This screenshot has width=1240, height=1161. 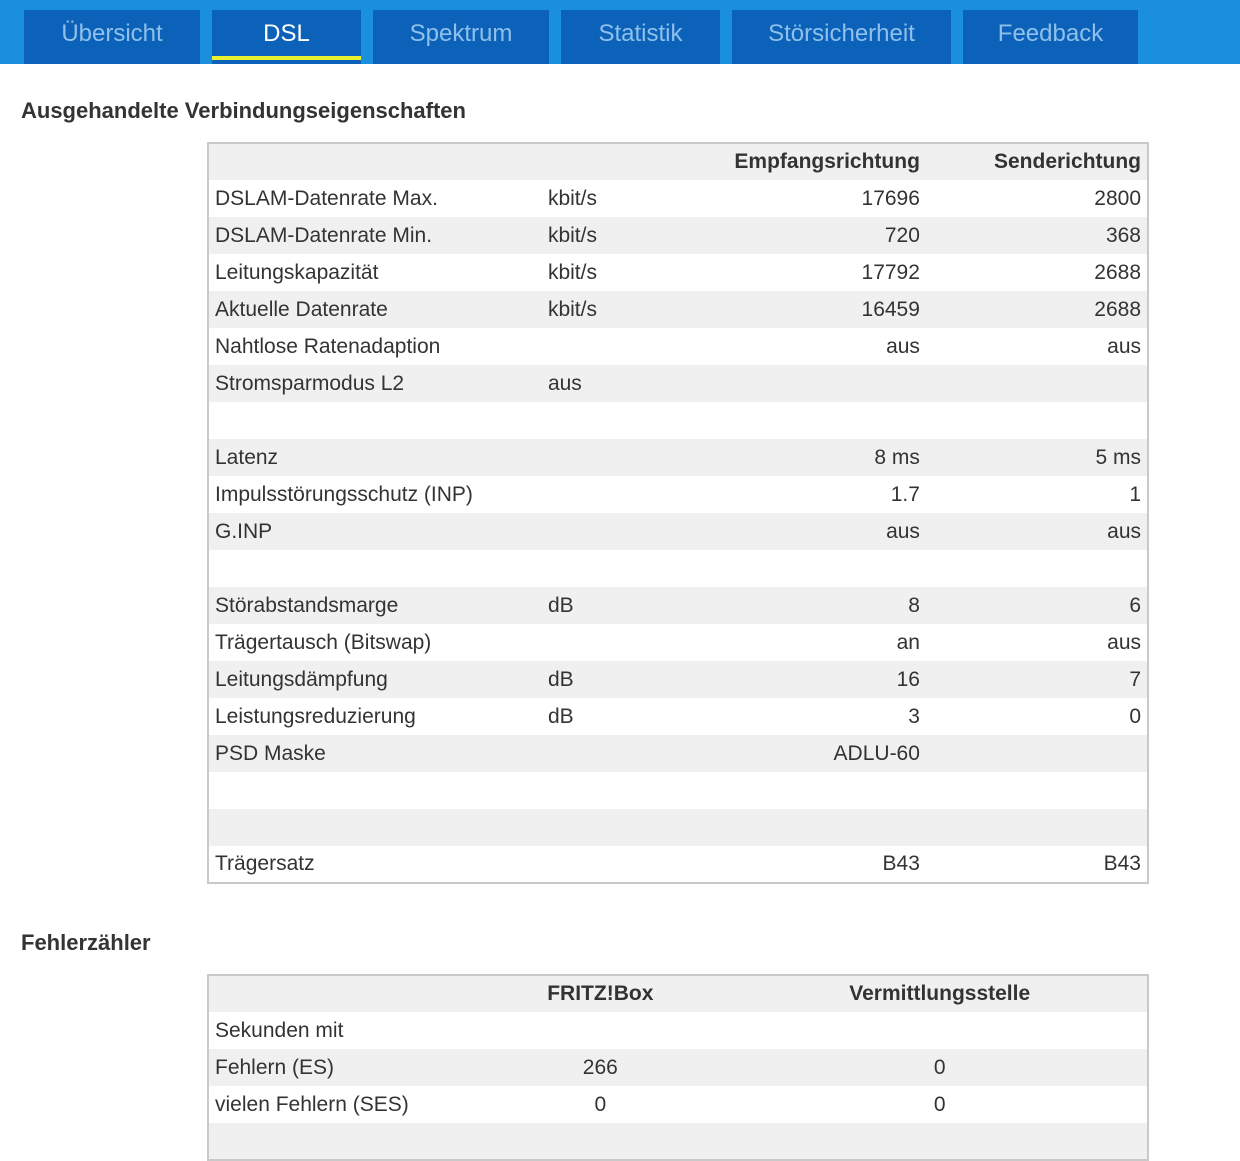 What do you see at coordinates (344, 494) in the screenshot?
I see `table-cell: Impulsstörungsschutz (INP)` at bounding box center [344, 494].